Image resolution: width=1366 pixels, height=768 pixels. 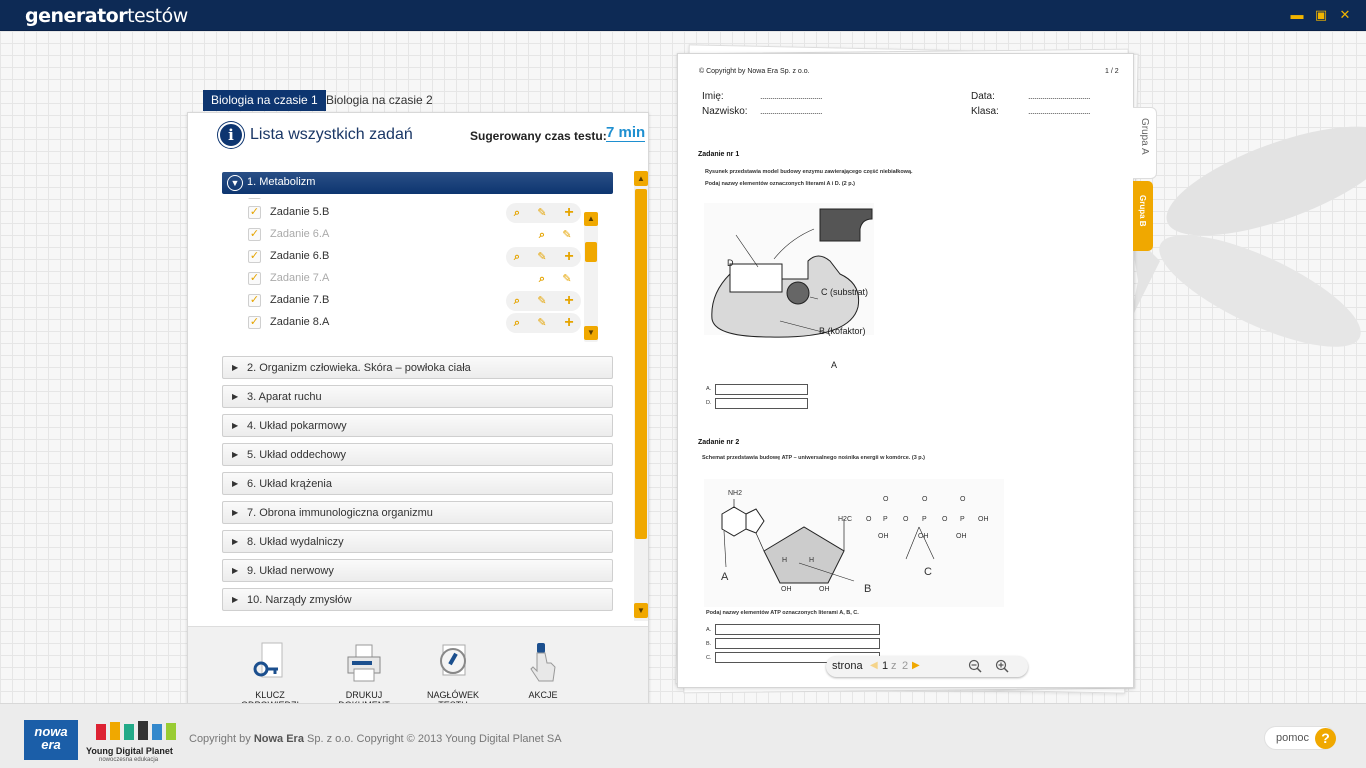 What do you see at coordinates (725, 111) in the screenshot?
I see `field-nazwisko: Nazwisko:` at bounding box center [725, 111].